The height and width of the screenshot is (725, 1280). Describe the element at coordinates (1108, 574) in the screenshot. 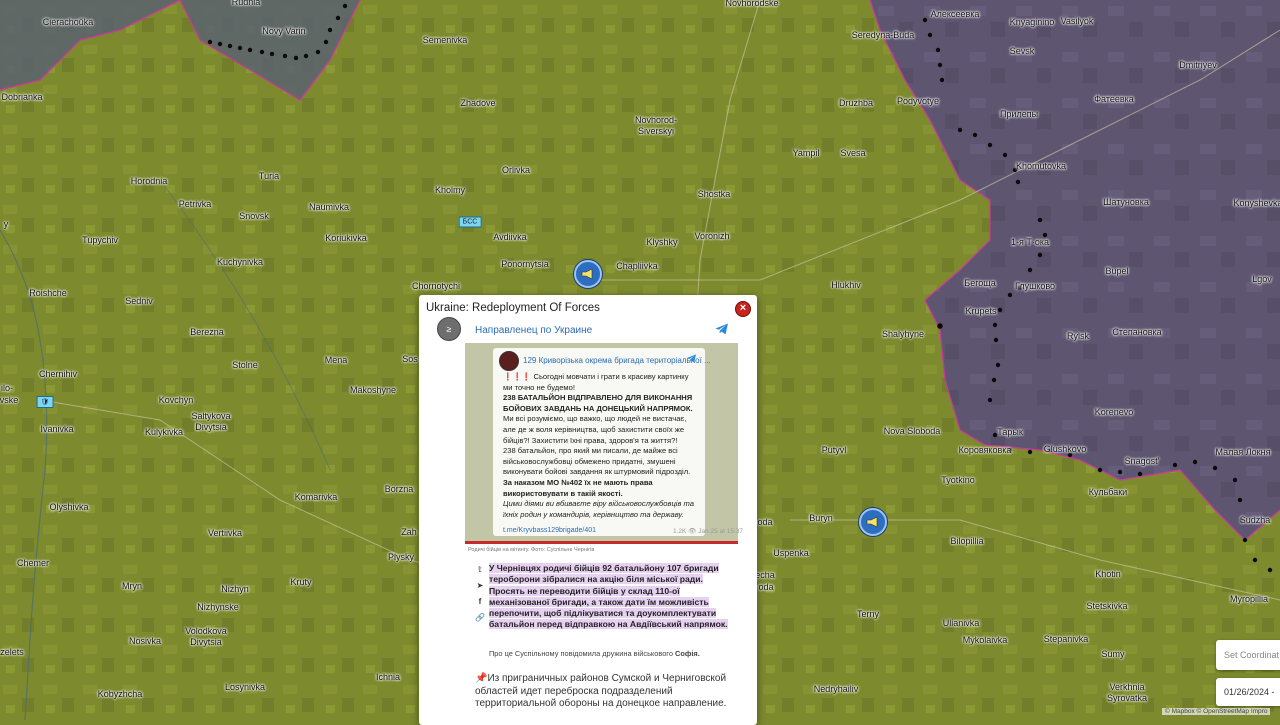

I see `town-label: Khotin` at that location.